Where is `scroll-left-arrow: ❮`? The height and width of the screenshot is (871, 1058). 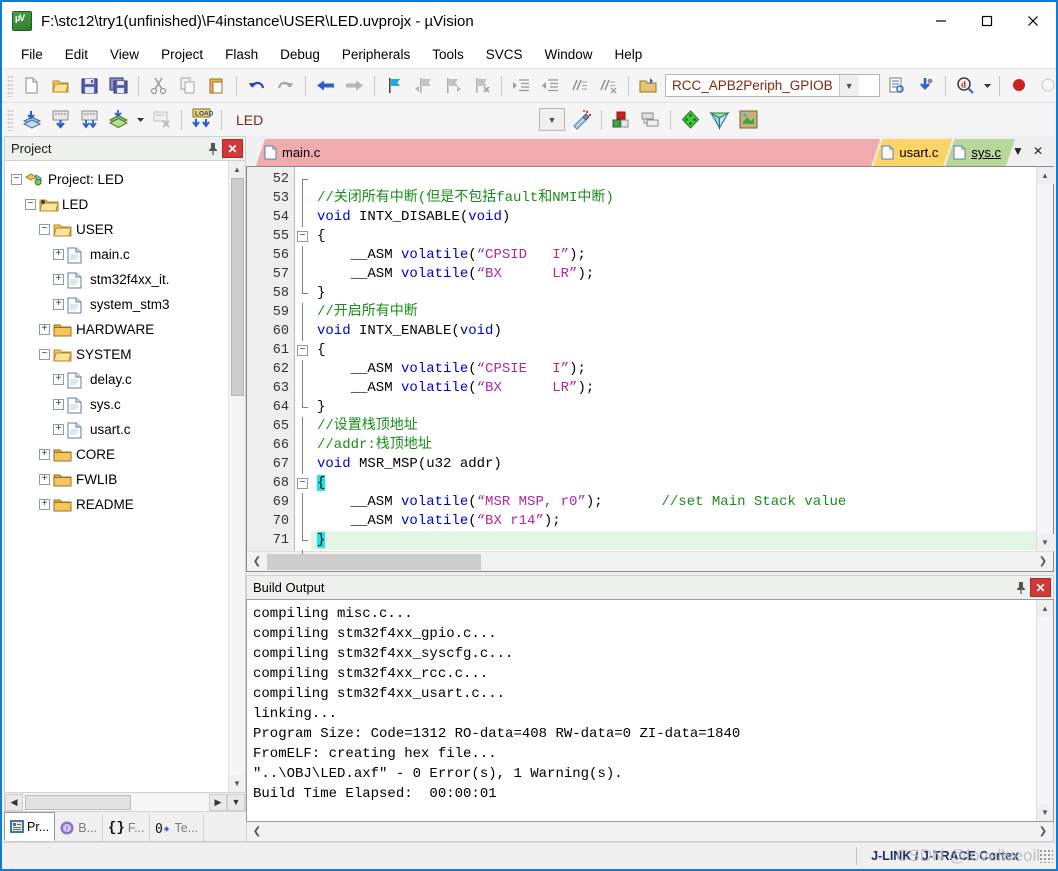
scroll-left-arrow: ❮ is located at coordinates (257, 832).